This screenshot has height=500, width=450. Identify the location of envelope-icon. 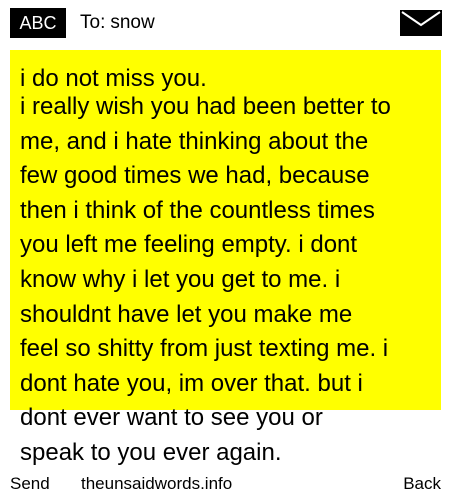
(421, 23).